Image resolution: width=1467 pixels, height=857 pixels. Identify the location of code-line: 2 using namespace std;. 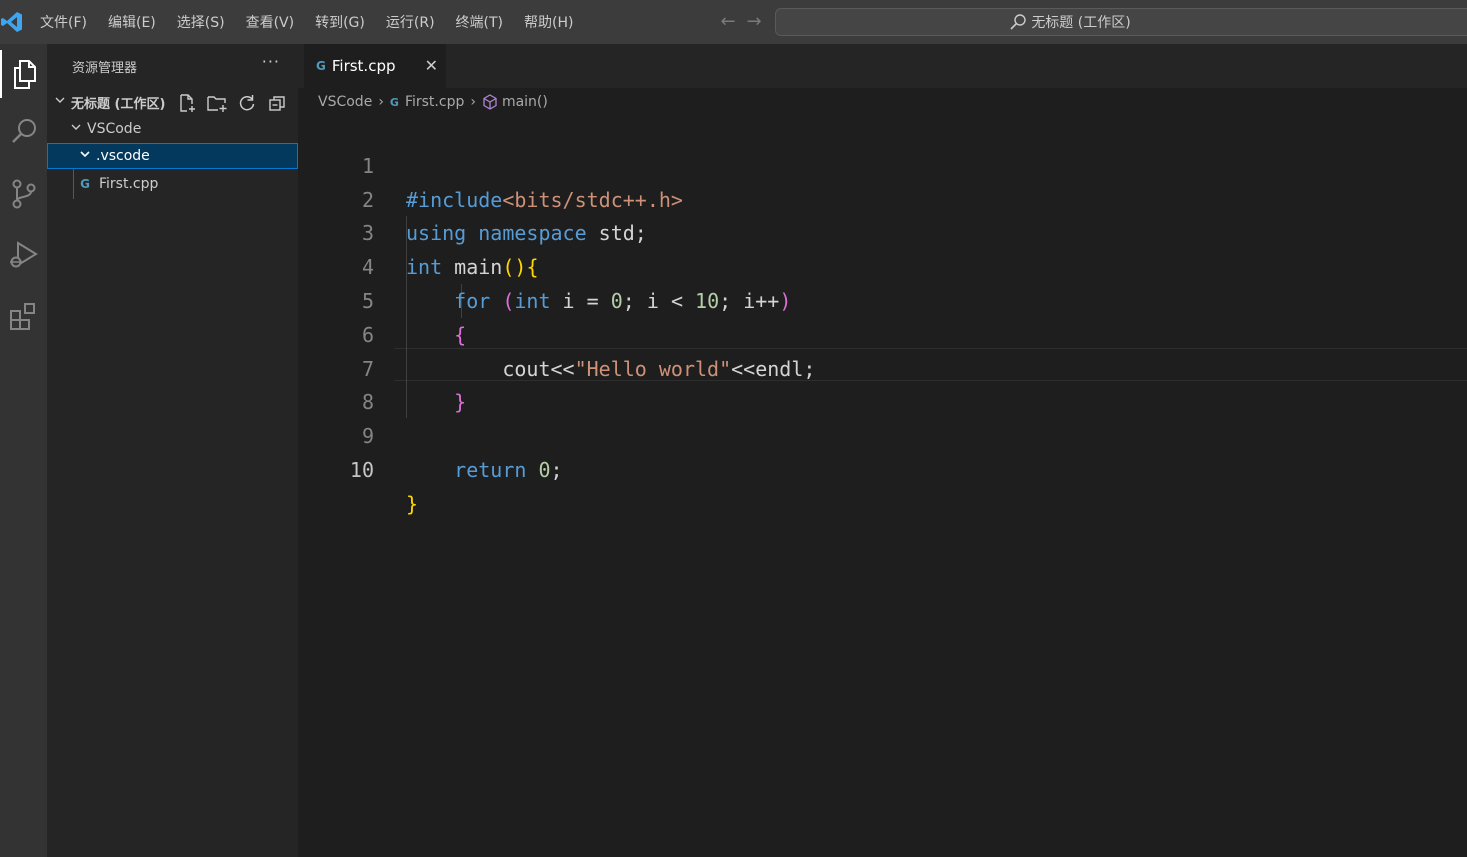
(882, 198).